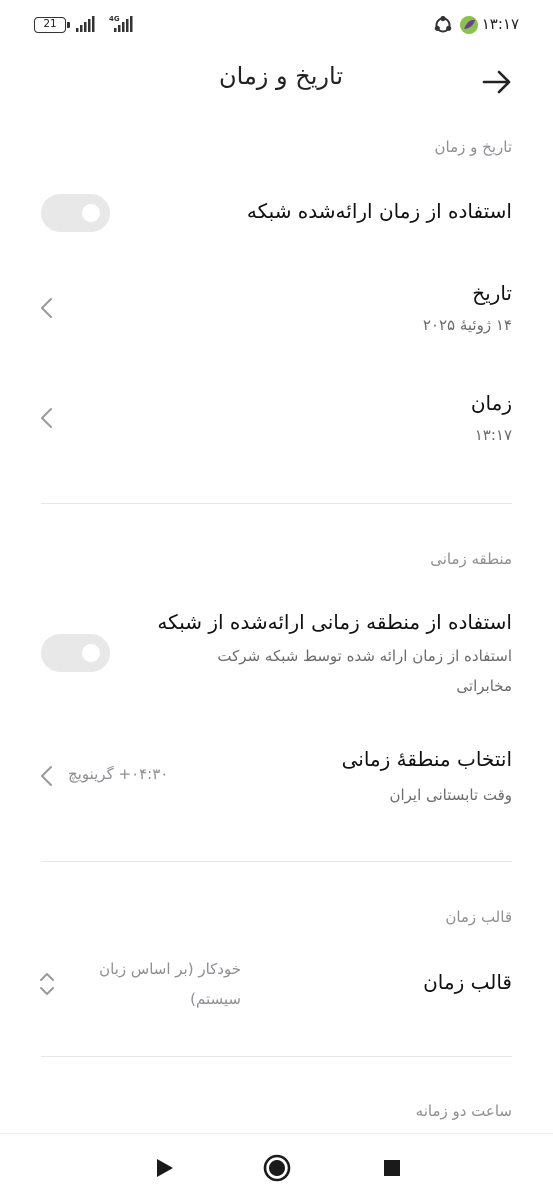 This screenshot has width=553, height=1200. What do you see at coordinates (450, 795) in the screenshot?
I see `select-time-zone-subtitle: وقت تابستانی ایران` at bounding box center [450, 795].